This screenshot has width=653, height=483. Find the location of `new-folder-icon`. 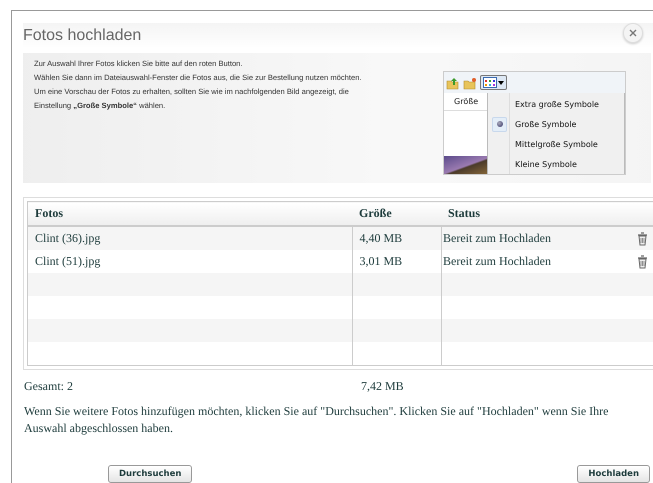

new-folder-icon is located at coordinates (470, 83).